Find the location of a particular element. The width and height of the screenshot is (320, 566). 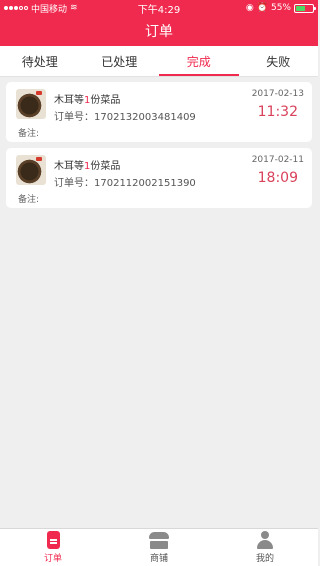

status-time: 下午4:29 is located at coordinates (159, 10).